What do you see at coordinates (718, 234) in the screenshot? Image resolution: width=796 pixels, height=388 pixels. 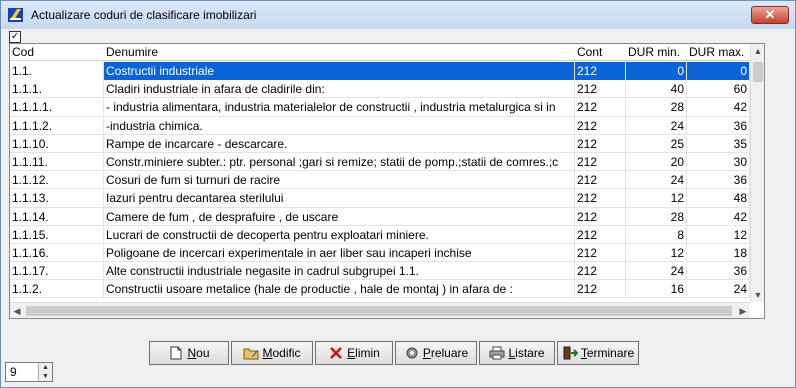 I see `cell-dur-max: 12` at bounding box center [718, 234].